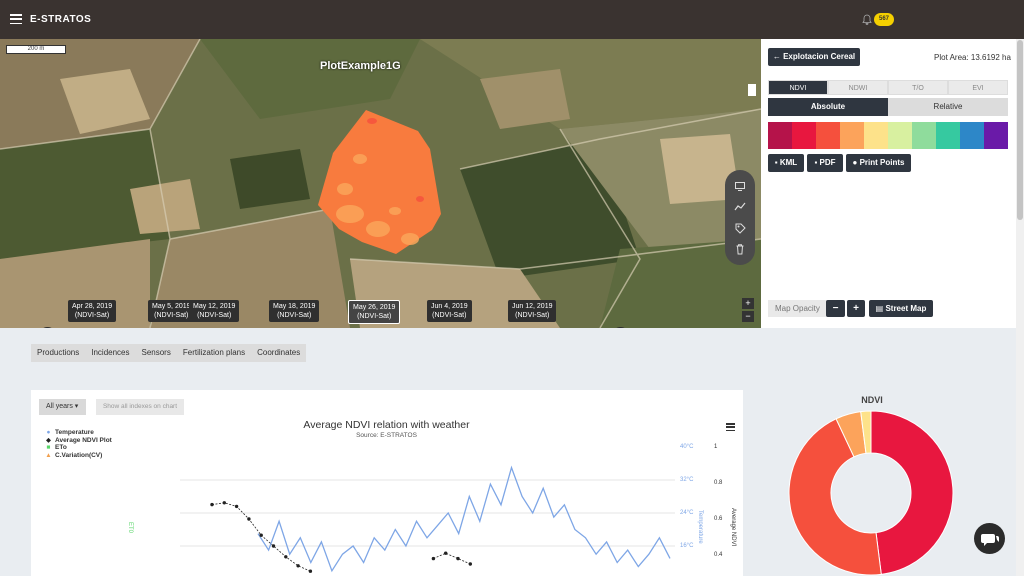  What do you see at coordinates (814, 57) in the screenshot?
I see `back-button: ← Explotacion Cereal` at bounding box center [814, 57].